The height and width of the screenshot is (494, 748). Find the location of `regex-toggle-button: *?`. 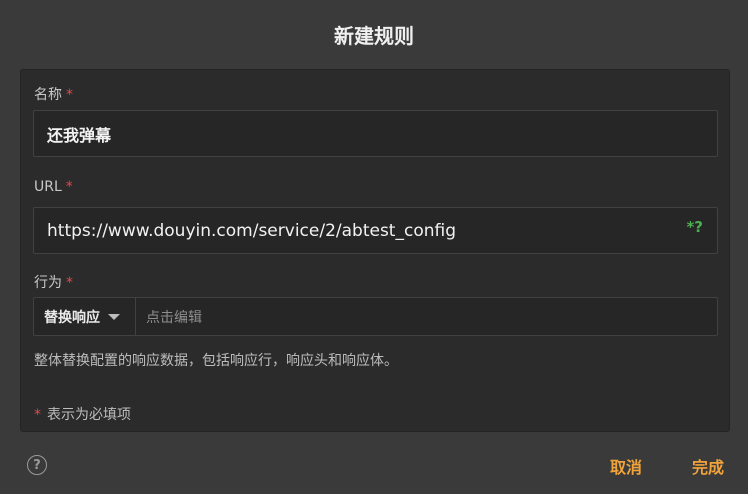

regex-toggle-button: *? is located at coordinates (694, 227).